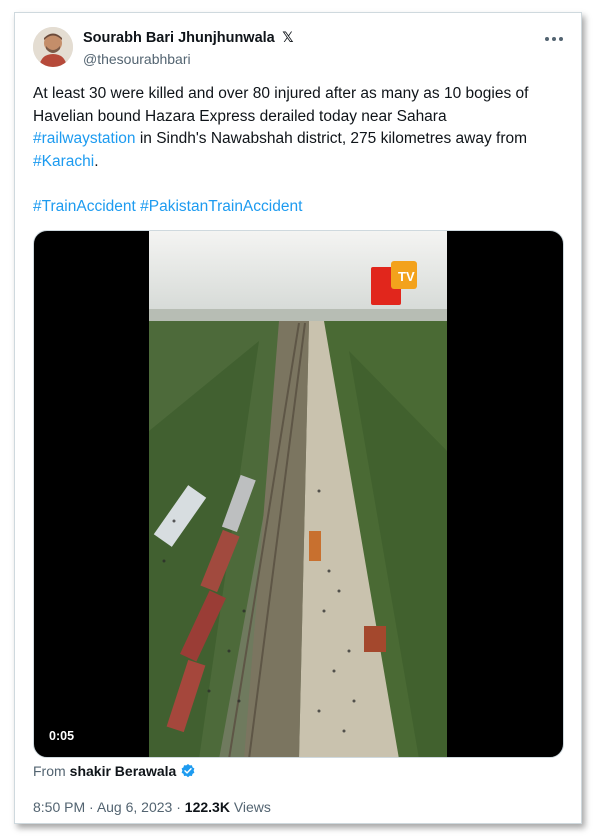  I want to click on avatar, so click(53, 47).